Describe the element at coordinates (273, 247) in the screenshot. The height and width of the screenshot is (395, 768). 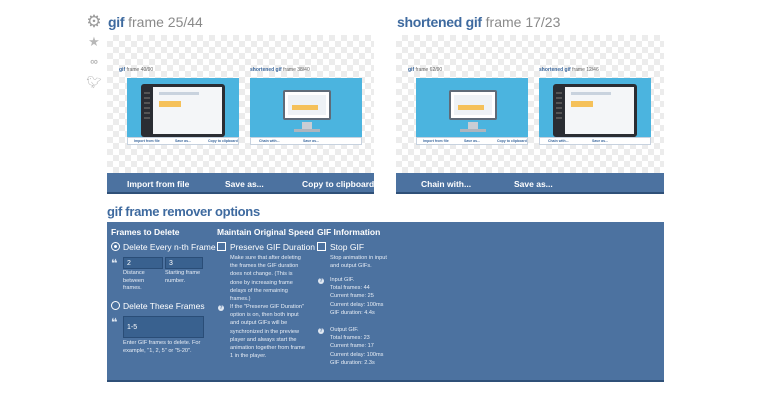
I see `preserve-duration-label: Preserve GIF Duration` at that location.